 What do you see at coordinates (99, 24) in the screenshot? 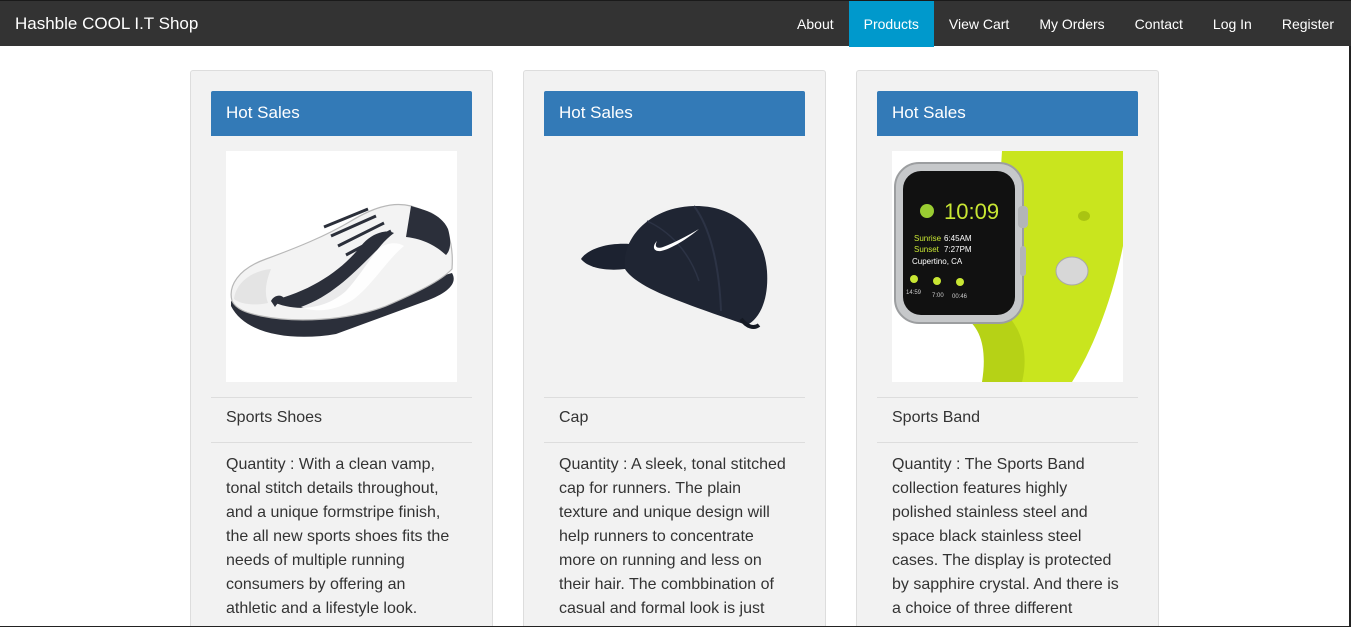
I see `brand-link: Hashble COOL I.T Shop` at bounding box center [99, 24].